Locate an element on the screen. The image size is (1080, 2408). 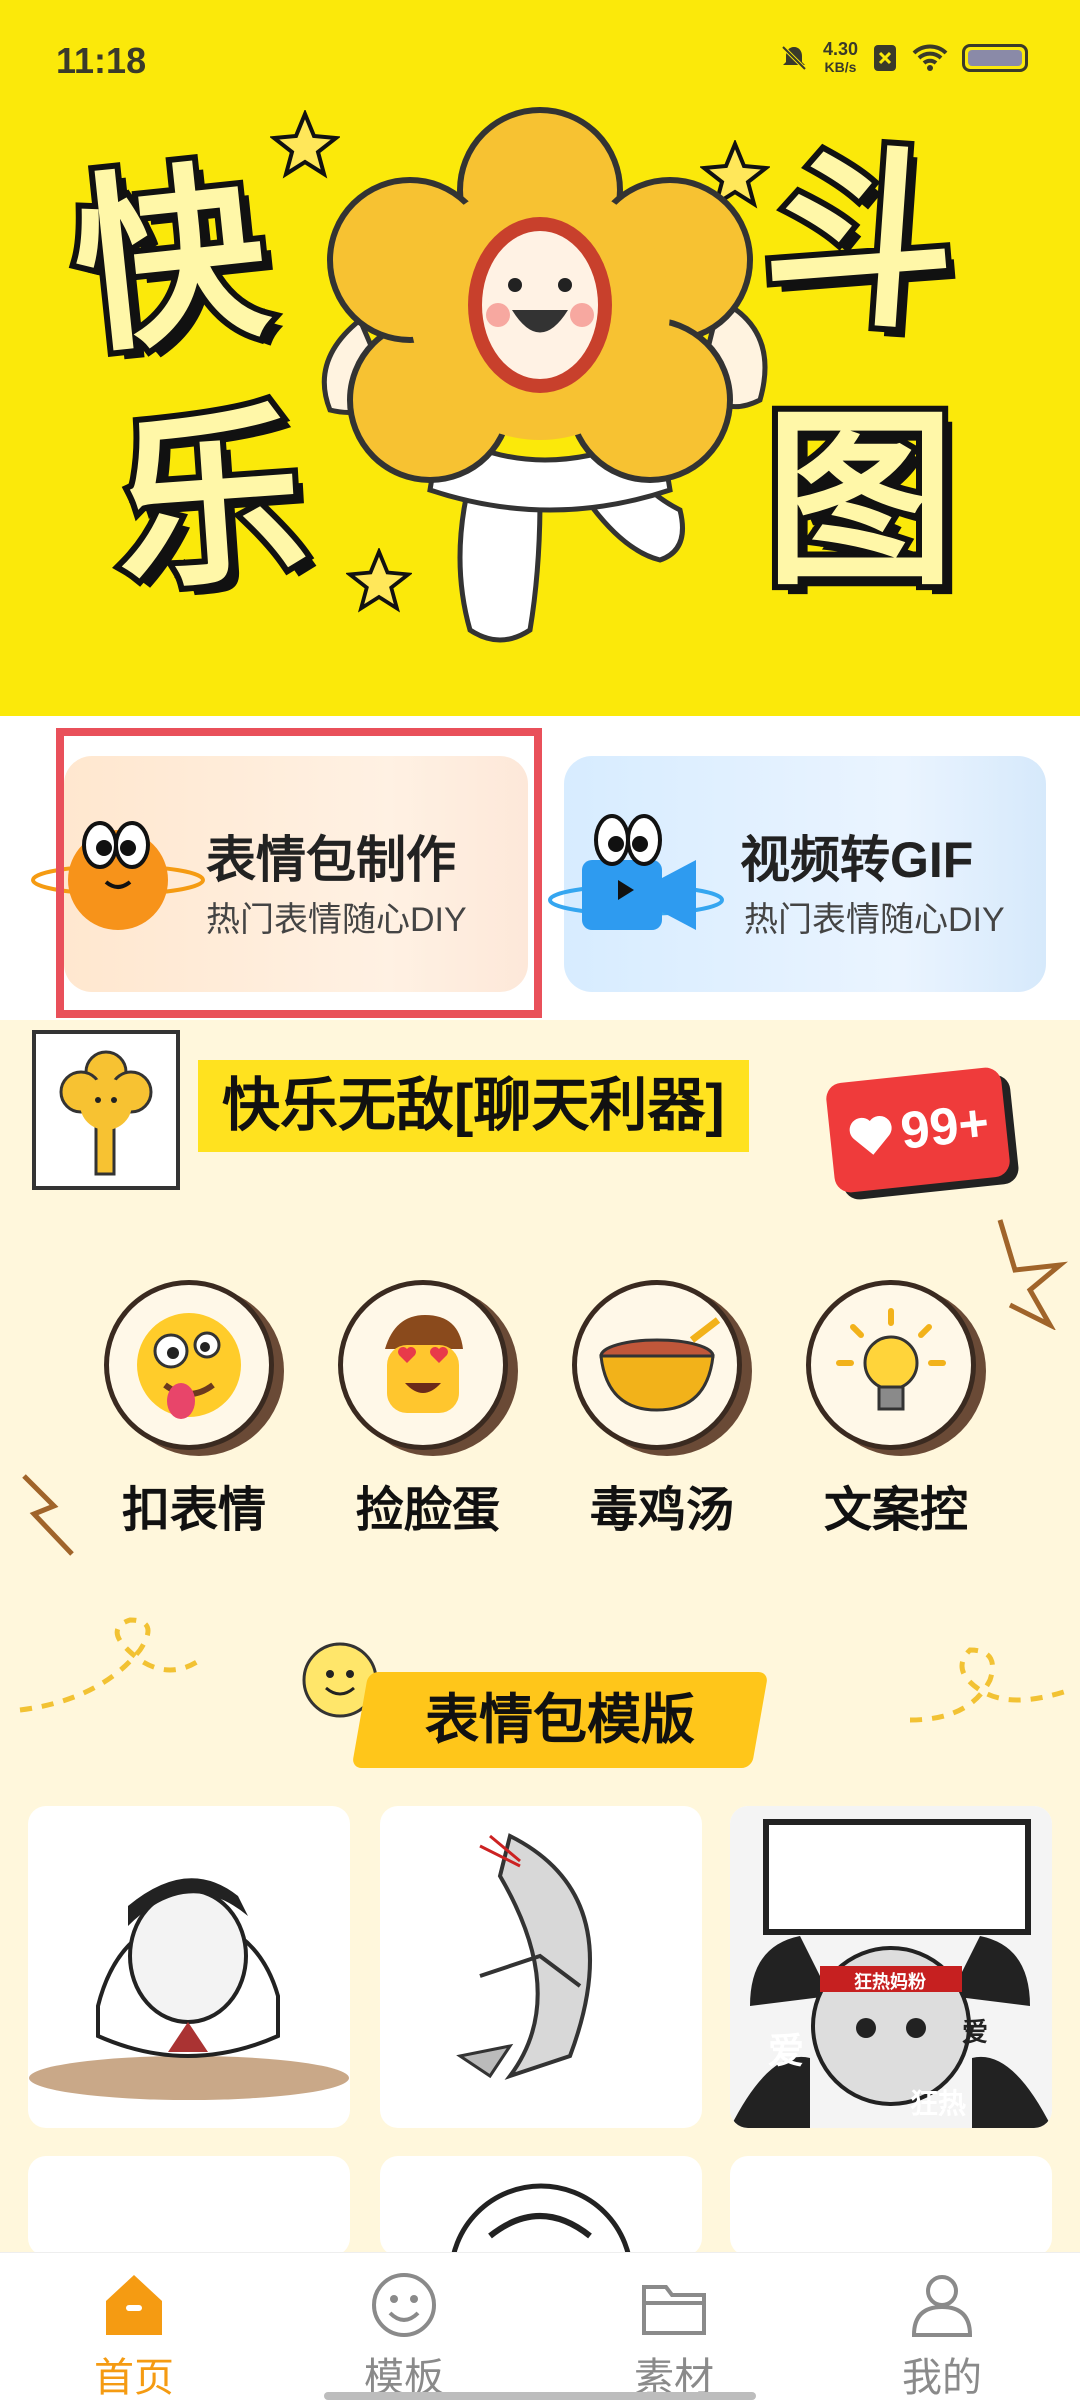
nav-item-mine: 我的 is located at coordinates (942, 2335).